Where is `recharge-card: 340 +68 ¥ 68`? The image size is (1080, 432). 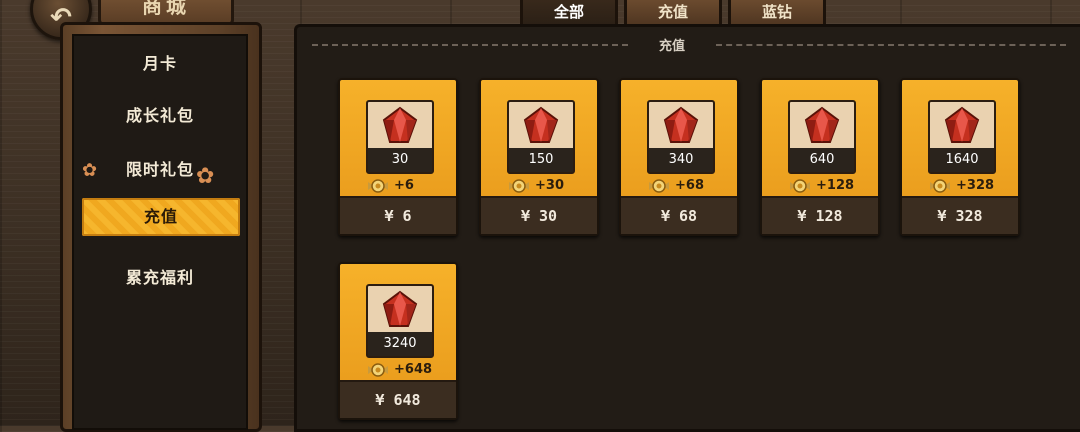 recharge-card: 340 +68 ¥ 68 is located at coordinates (679, 157).